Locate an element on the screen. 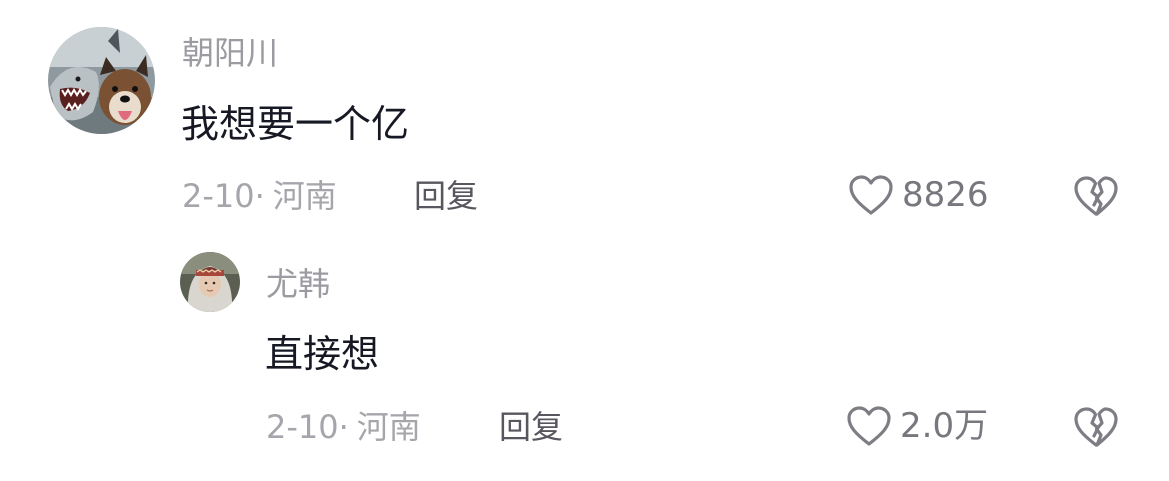 This screenshot has width=1169, height=481. like-count: 8826 is located at coordinates (945, 195).